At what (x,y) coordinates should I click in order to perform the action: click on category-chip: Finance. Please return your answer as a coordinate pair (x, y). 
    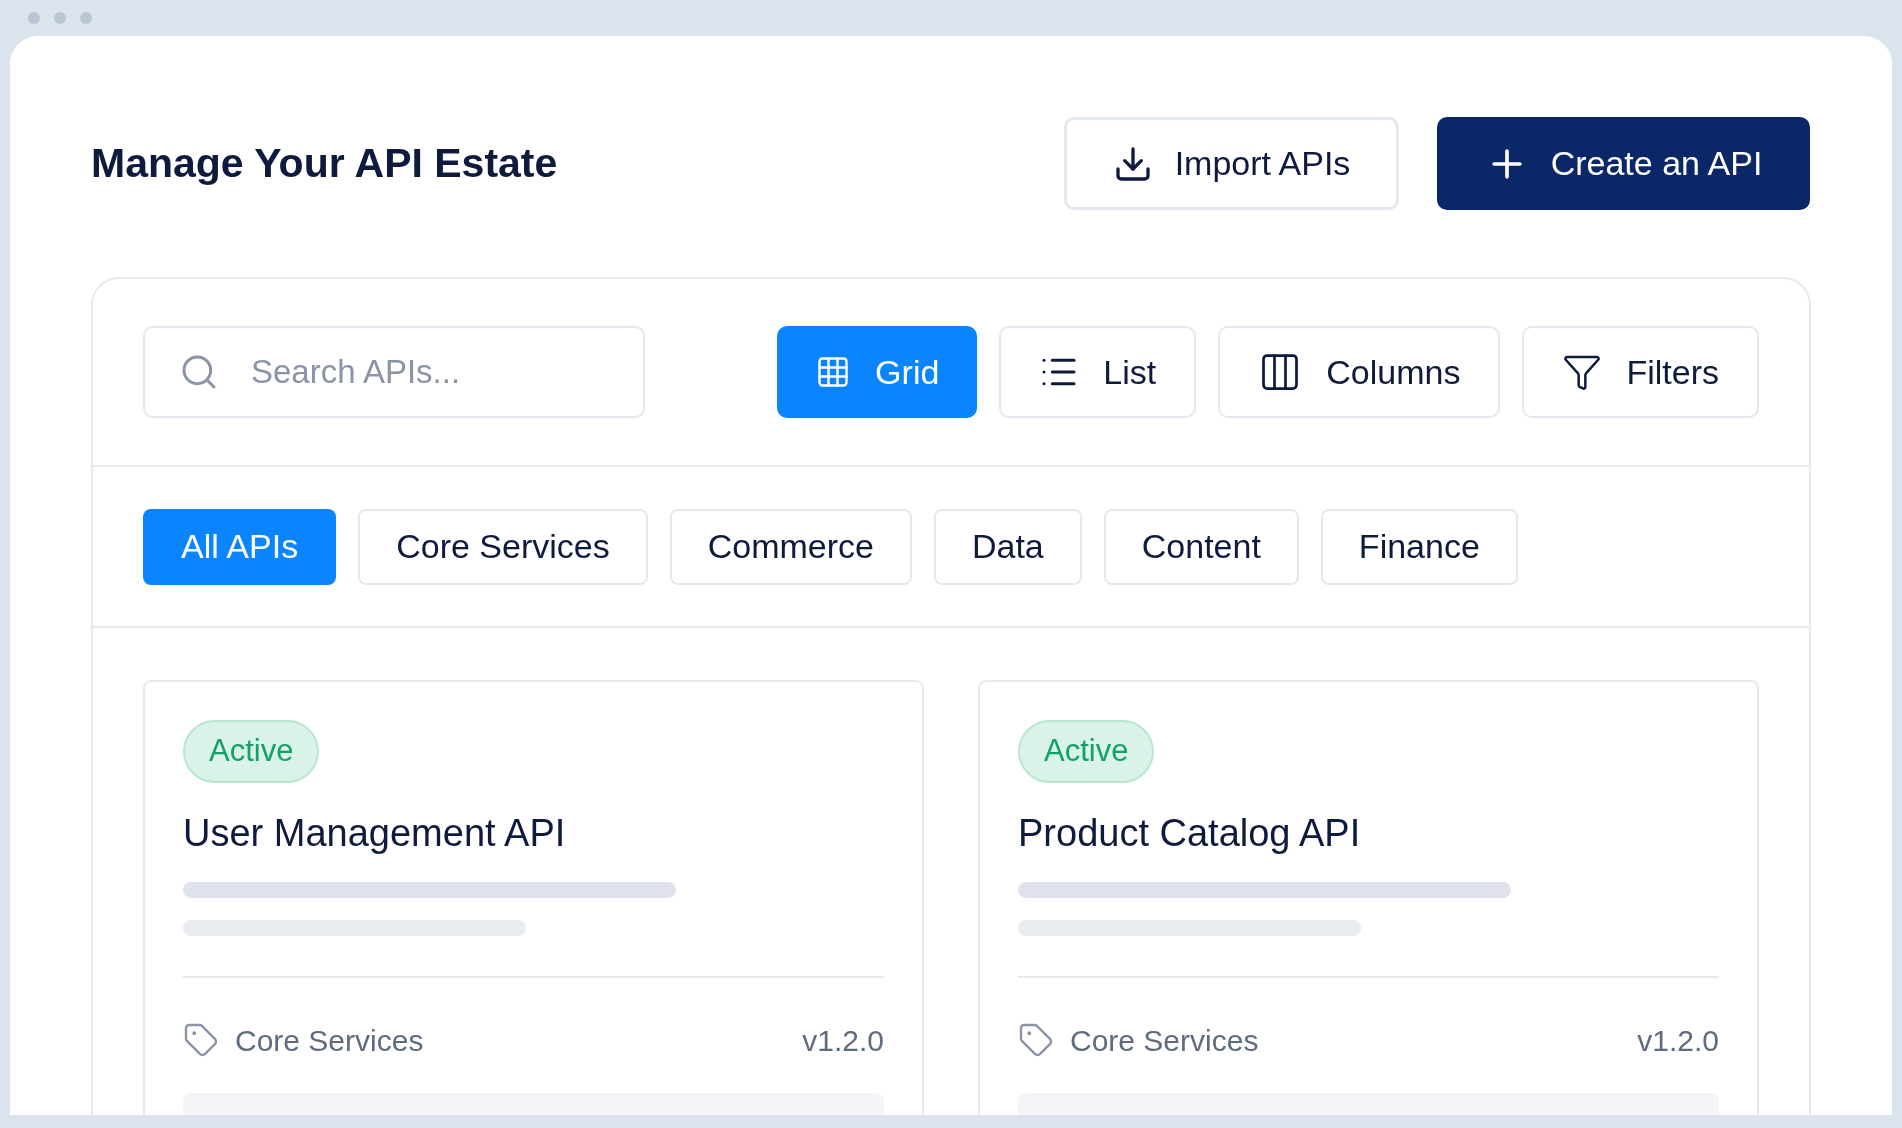
    Looking at the image, I should click on (1419, 546).